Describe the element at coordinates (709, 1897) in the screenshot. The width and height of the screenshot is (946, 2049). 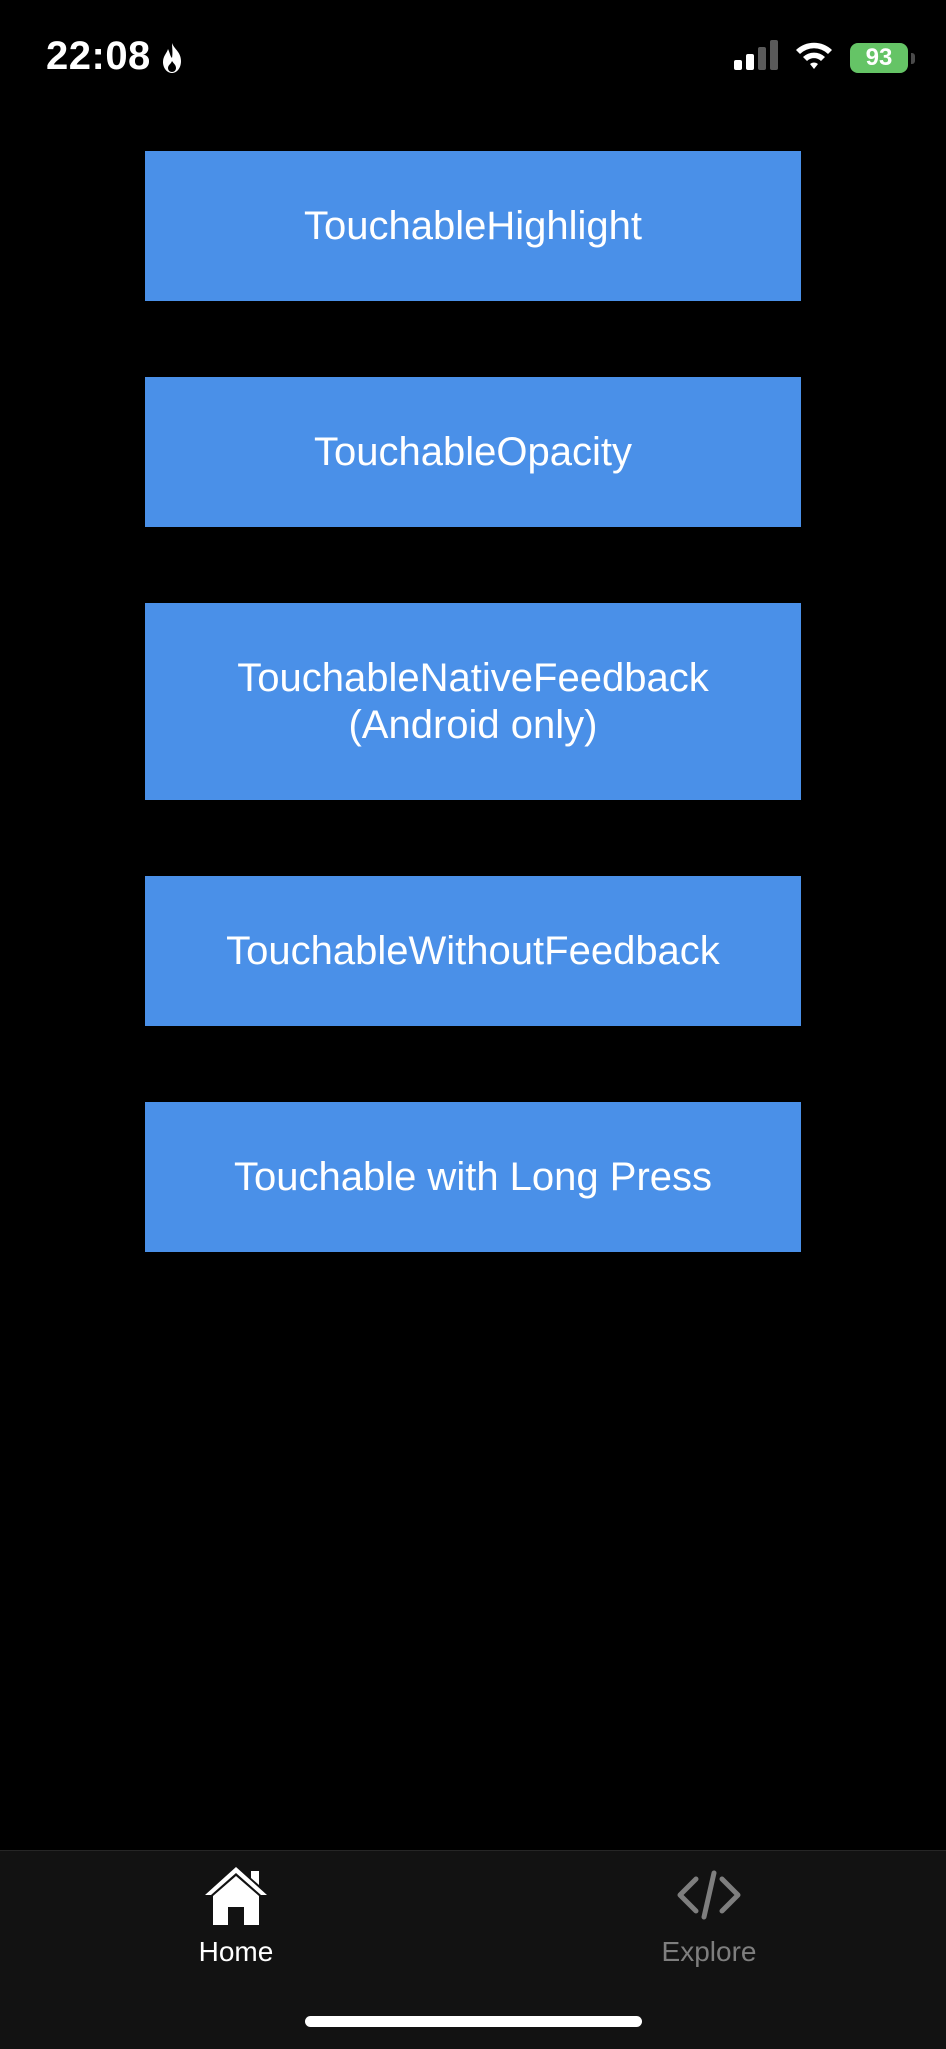
I see `code-icon` at that location.